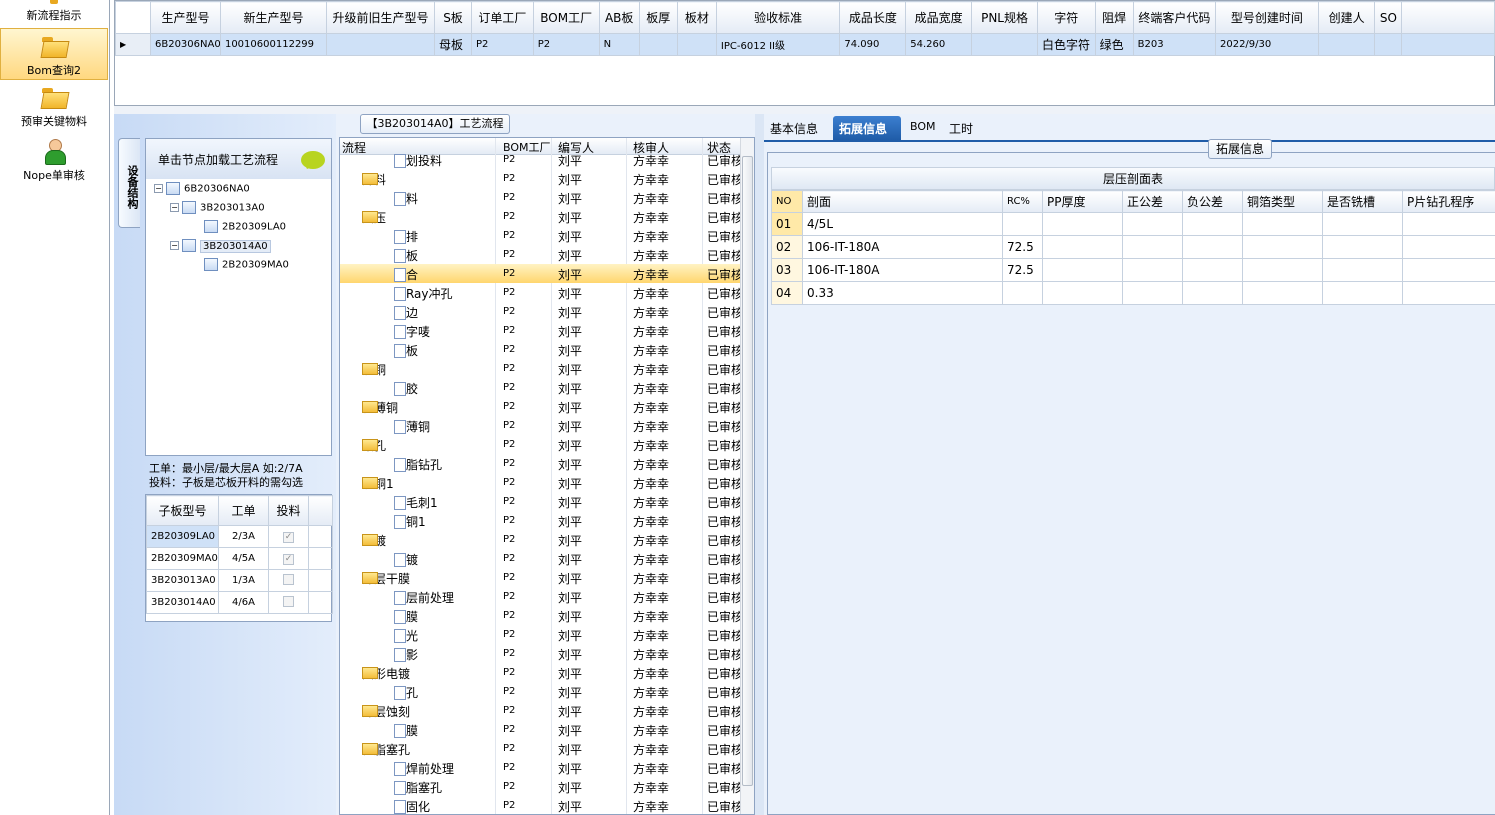  What do you see at coordinates (658, 17) in the screenshot?
I see `col-header: 板厚` at bounding box center [658, 17].